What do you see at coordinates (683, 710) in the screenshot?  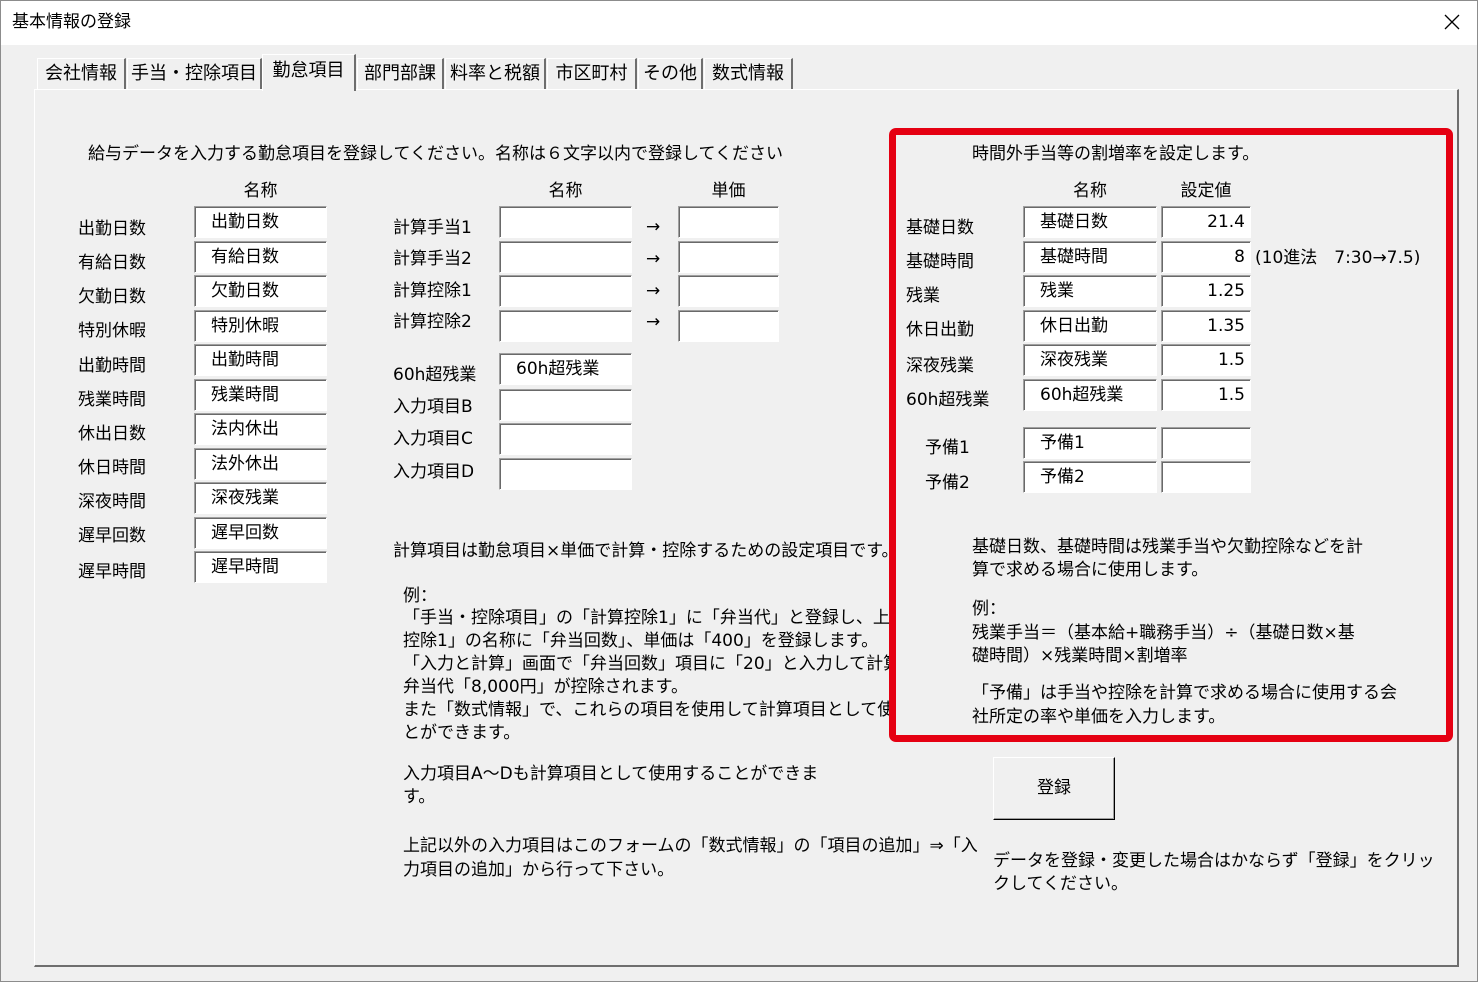 I see `example-line: また「数式情報」で、これらの項目を使用して計算項目として使用するこ` at bounding box center [683, 710].